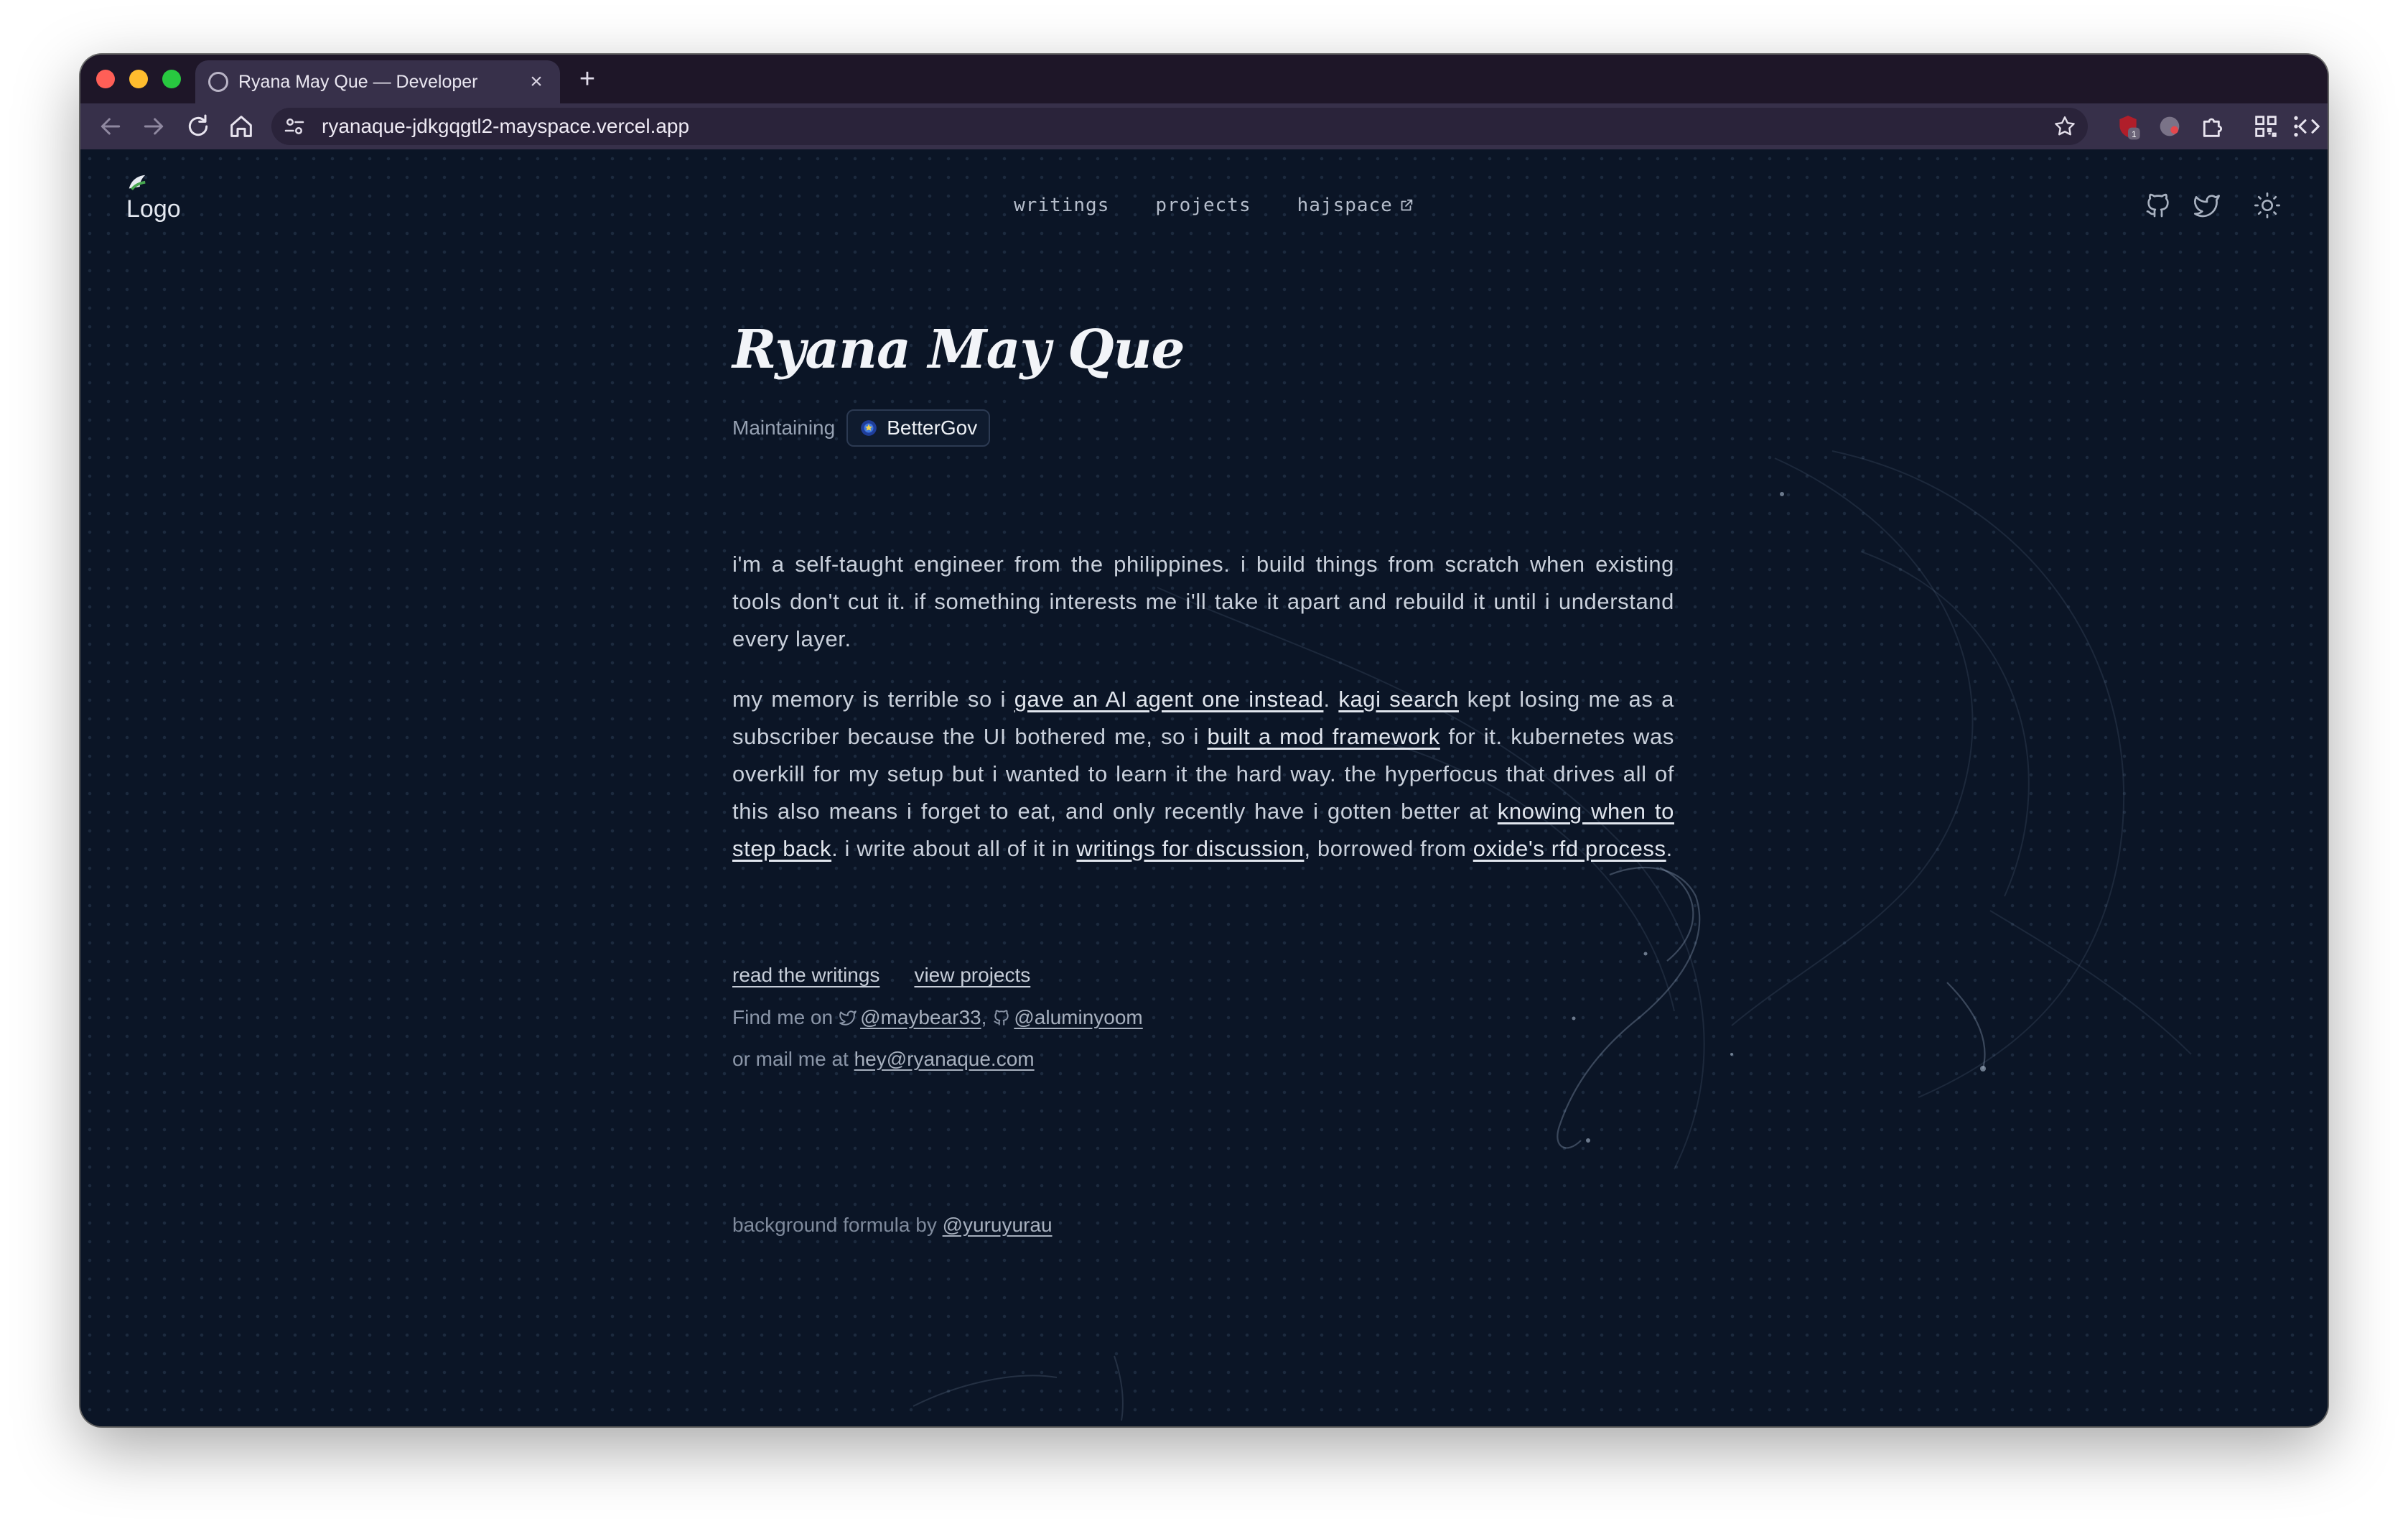 The height and width of the screenshot is (1534, 2408). What do you see at coordinates (881, 975) in the screenshot?
I see `cta-row: read the writings view projects` at bounding box center [881, 975].